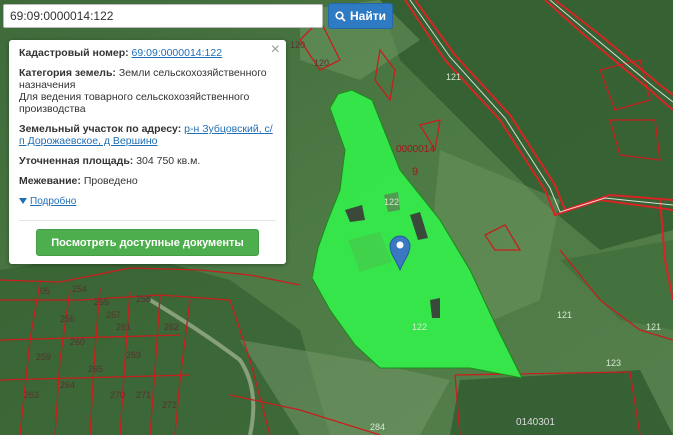 This screenshot has height=435, width=673. What do you see at coordinates (67, 319) in the screenshot?
I see `parcel-label: 256` at bounding box center [67, 319].